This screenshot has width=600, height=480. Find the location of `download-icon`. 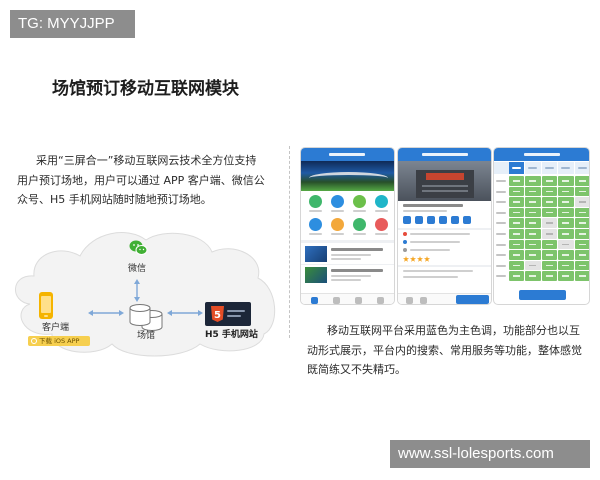

download-icon is located at coordinates (34, 341).